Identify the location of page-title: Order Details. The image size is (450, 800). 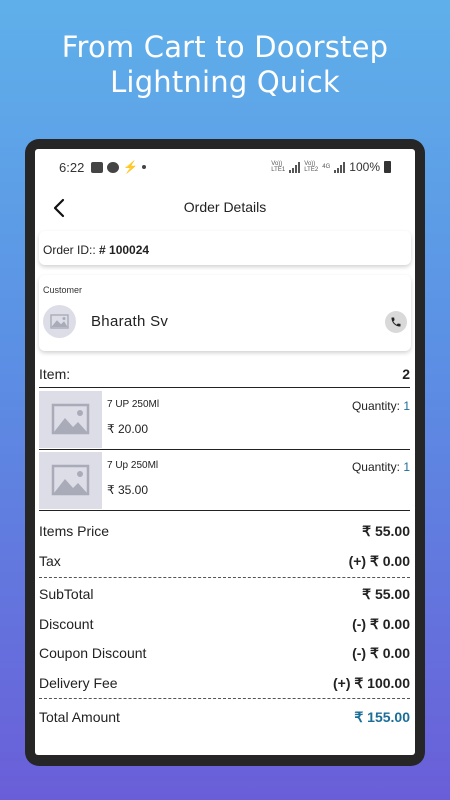
(225, 207).